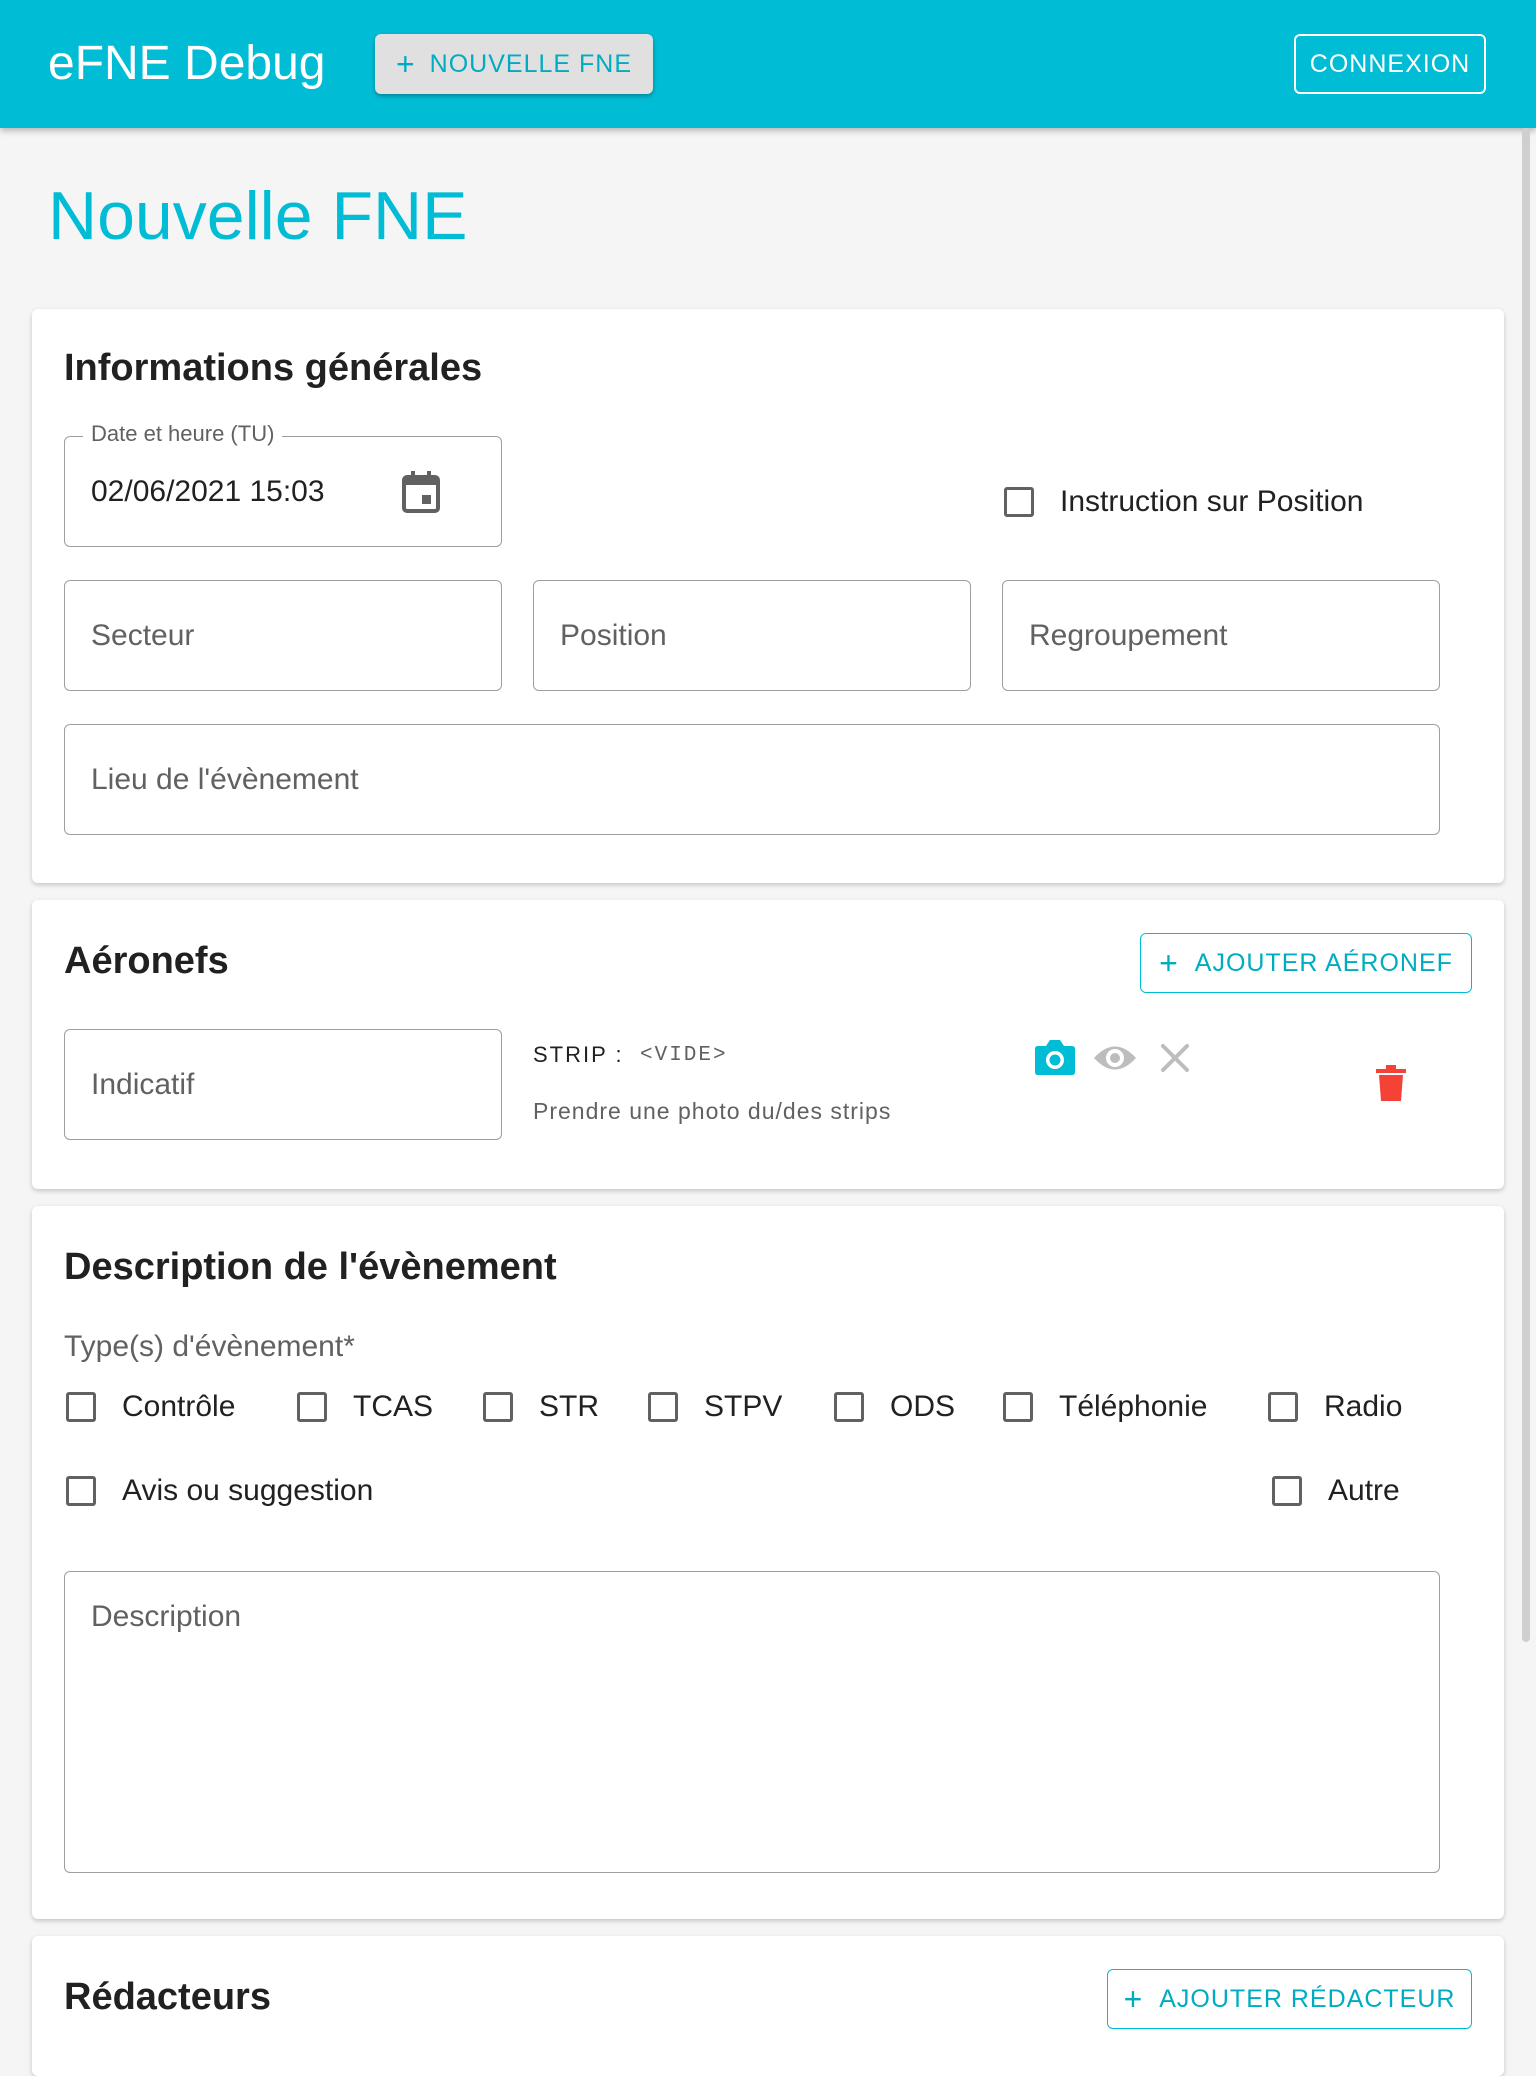  I want to click on scrollbar, so click(1526, 885).